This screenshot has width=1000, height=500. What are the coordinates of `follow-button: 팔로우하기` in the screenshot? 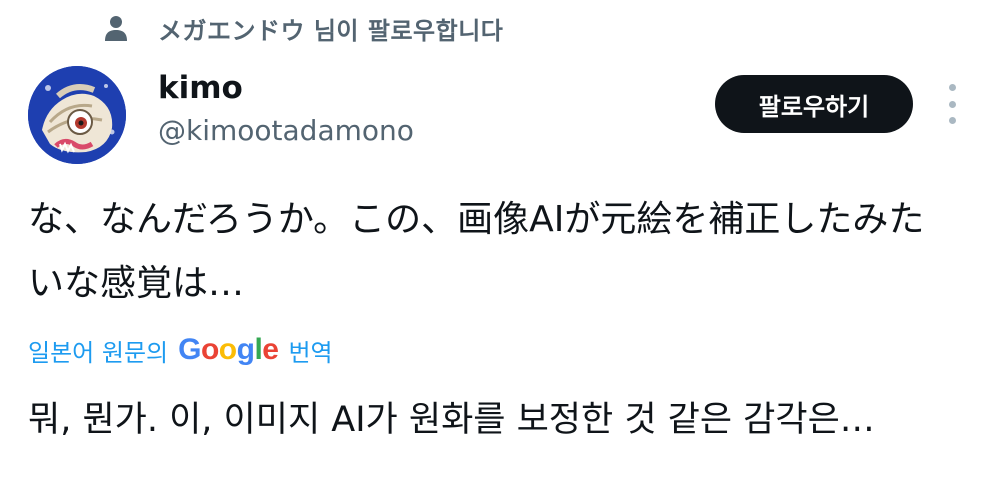 It's located at (814, 104).